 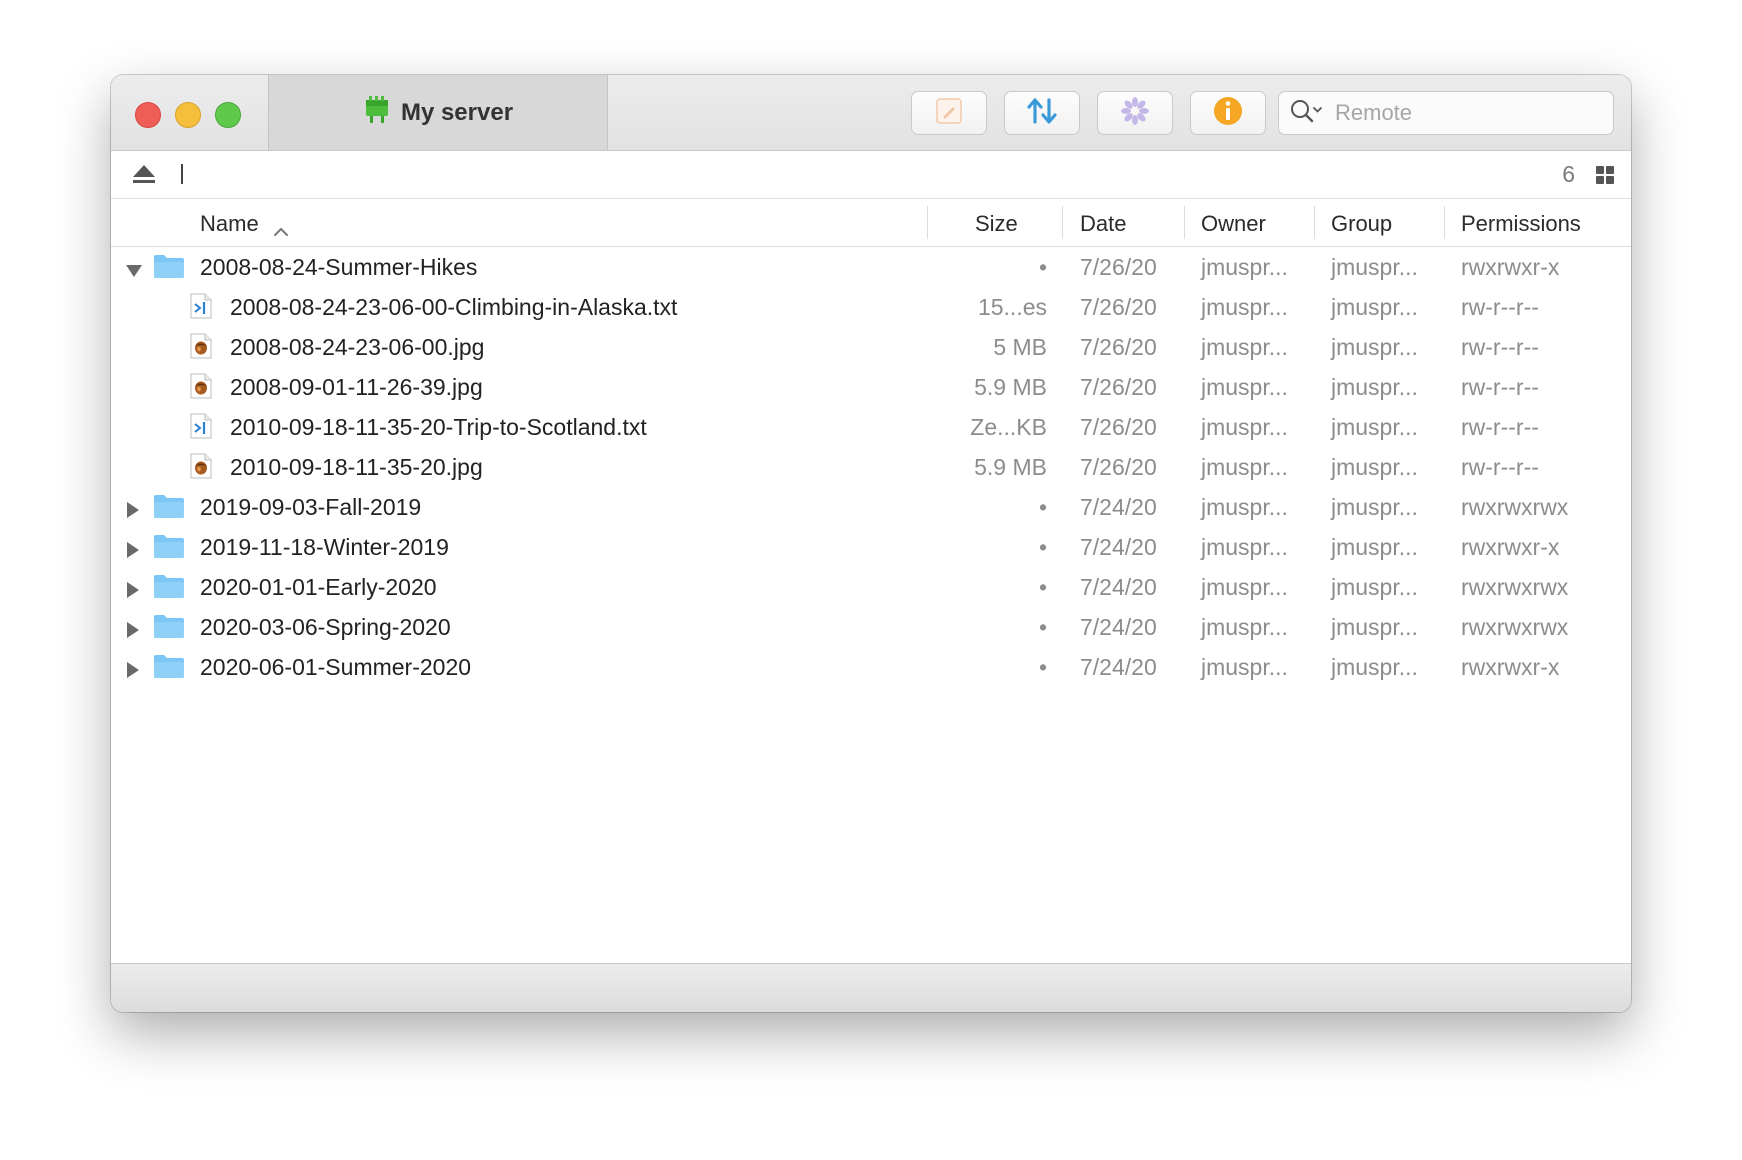 I want to click on info-button, so click(x=1228, y=113).